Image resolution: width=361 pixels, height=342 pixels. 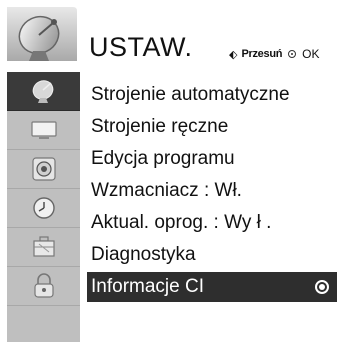 What do you see at coordinates (166, 190) in the screenshot?
I see `menu-item-label: Wzmacniacz : Wł.` at bounding box center [166, 190].